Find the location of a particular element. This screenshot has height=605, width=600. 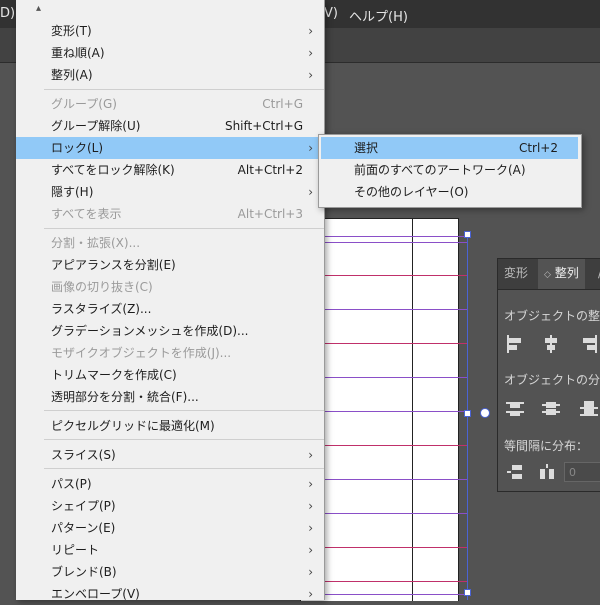

menu-item-label: アピアランスを分割(E) is located at coordinates (113, 265).